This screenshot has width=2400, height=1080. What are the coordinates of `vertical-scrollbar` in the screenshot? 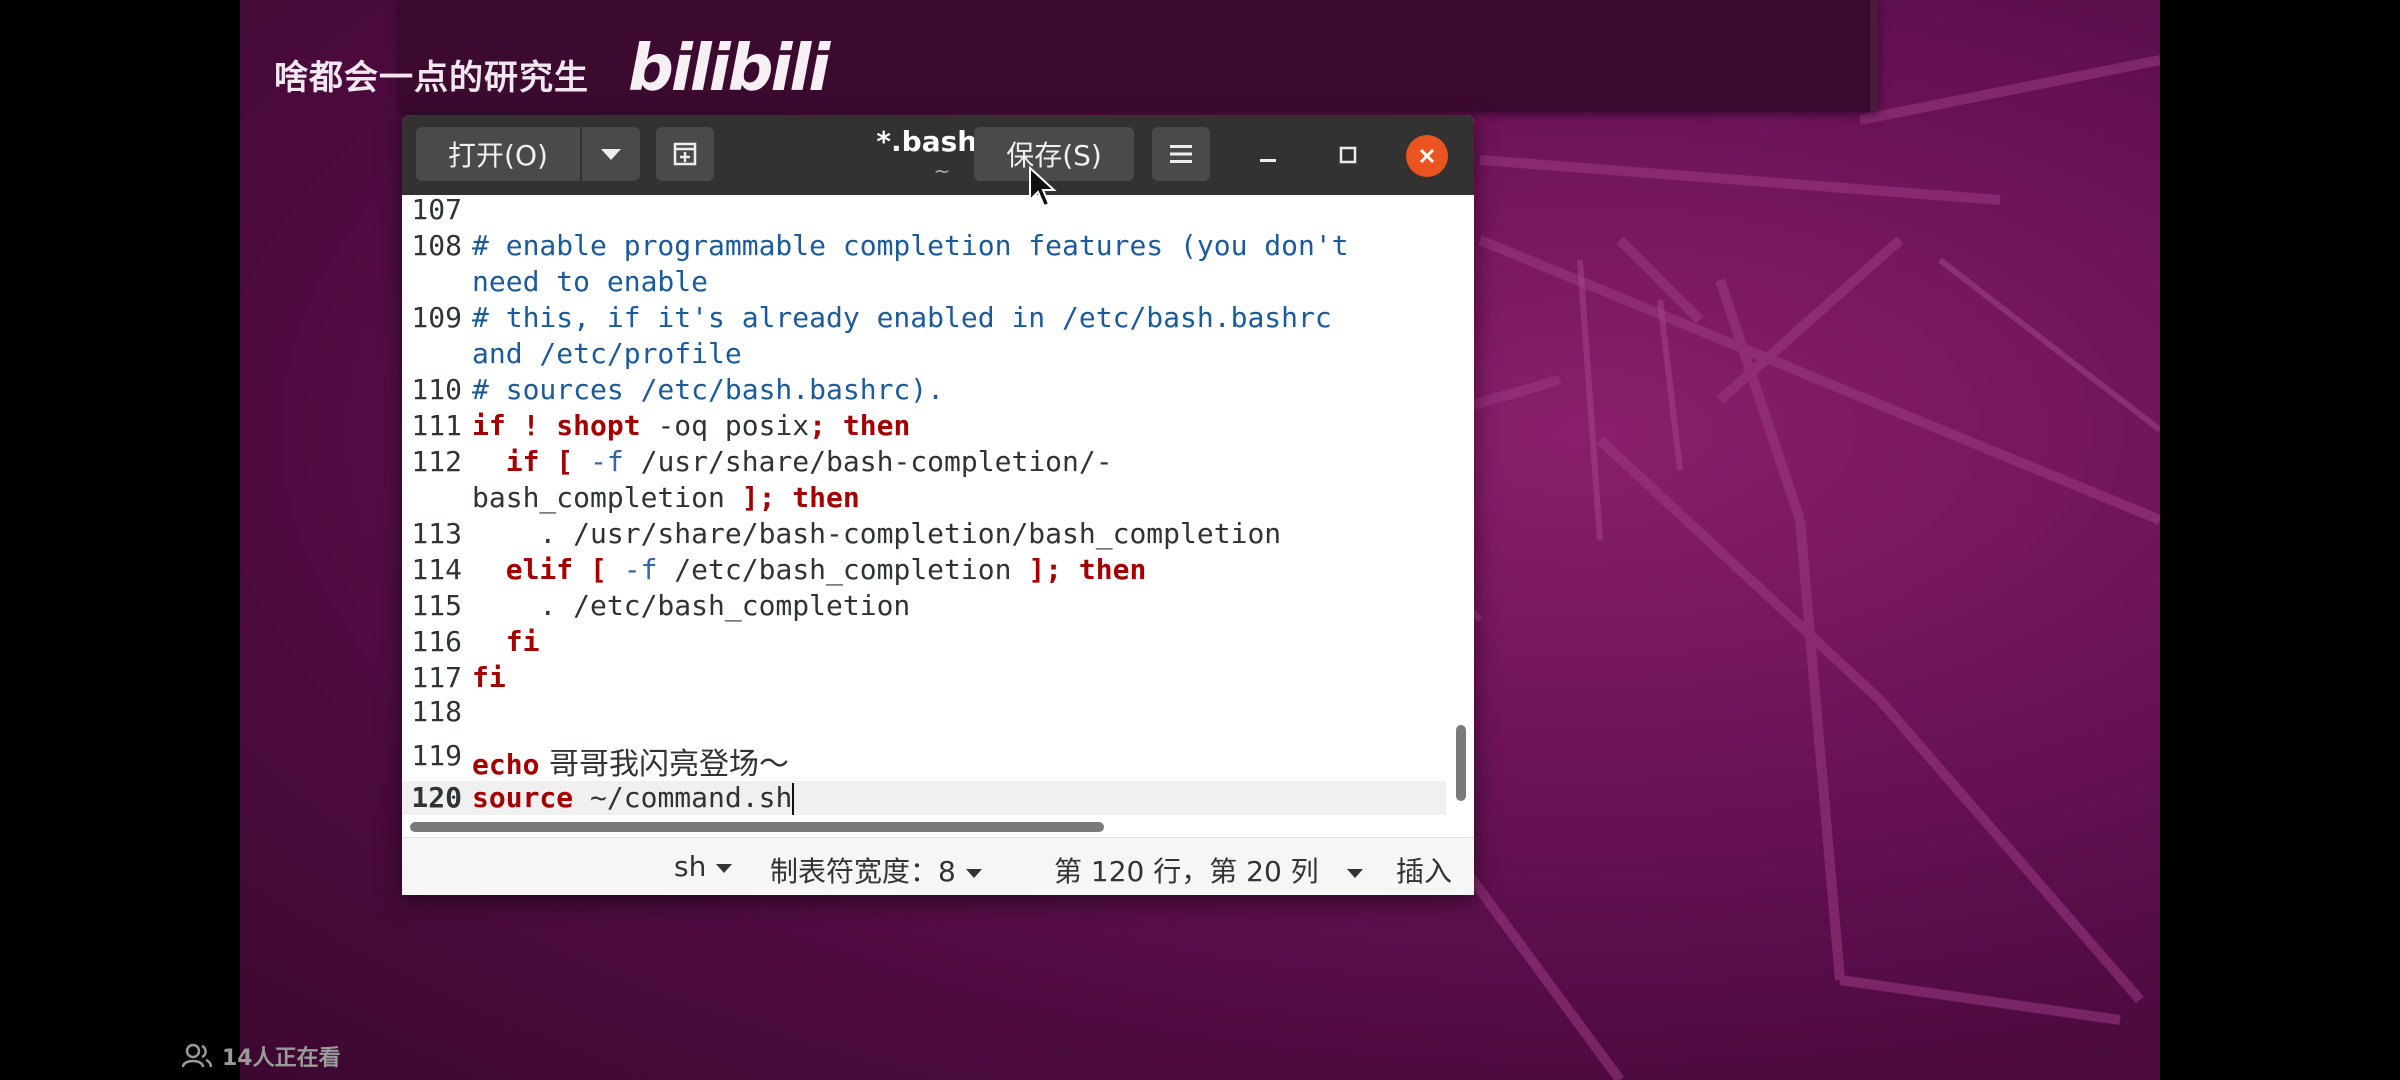 It's located at (1461, 763).